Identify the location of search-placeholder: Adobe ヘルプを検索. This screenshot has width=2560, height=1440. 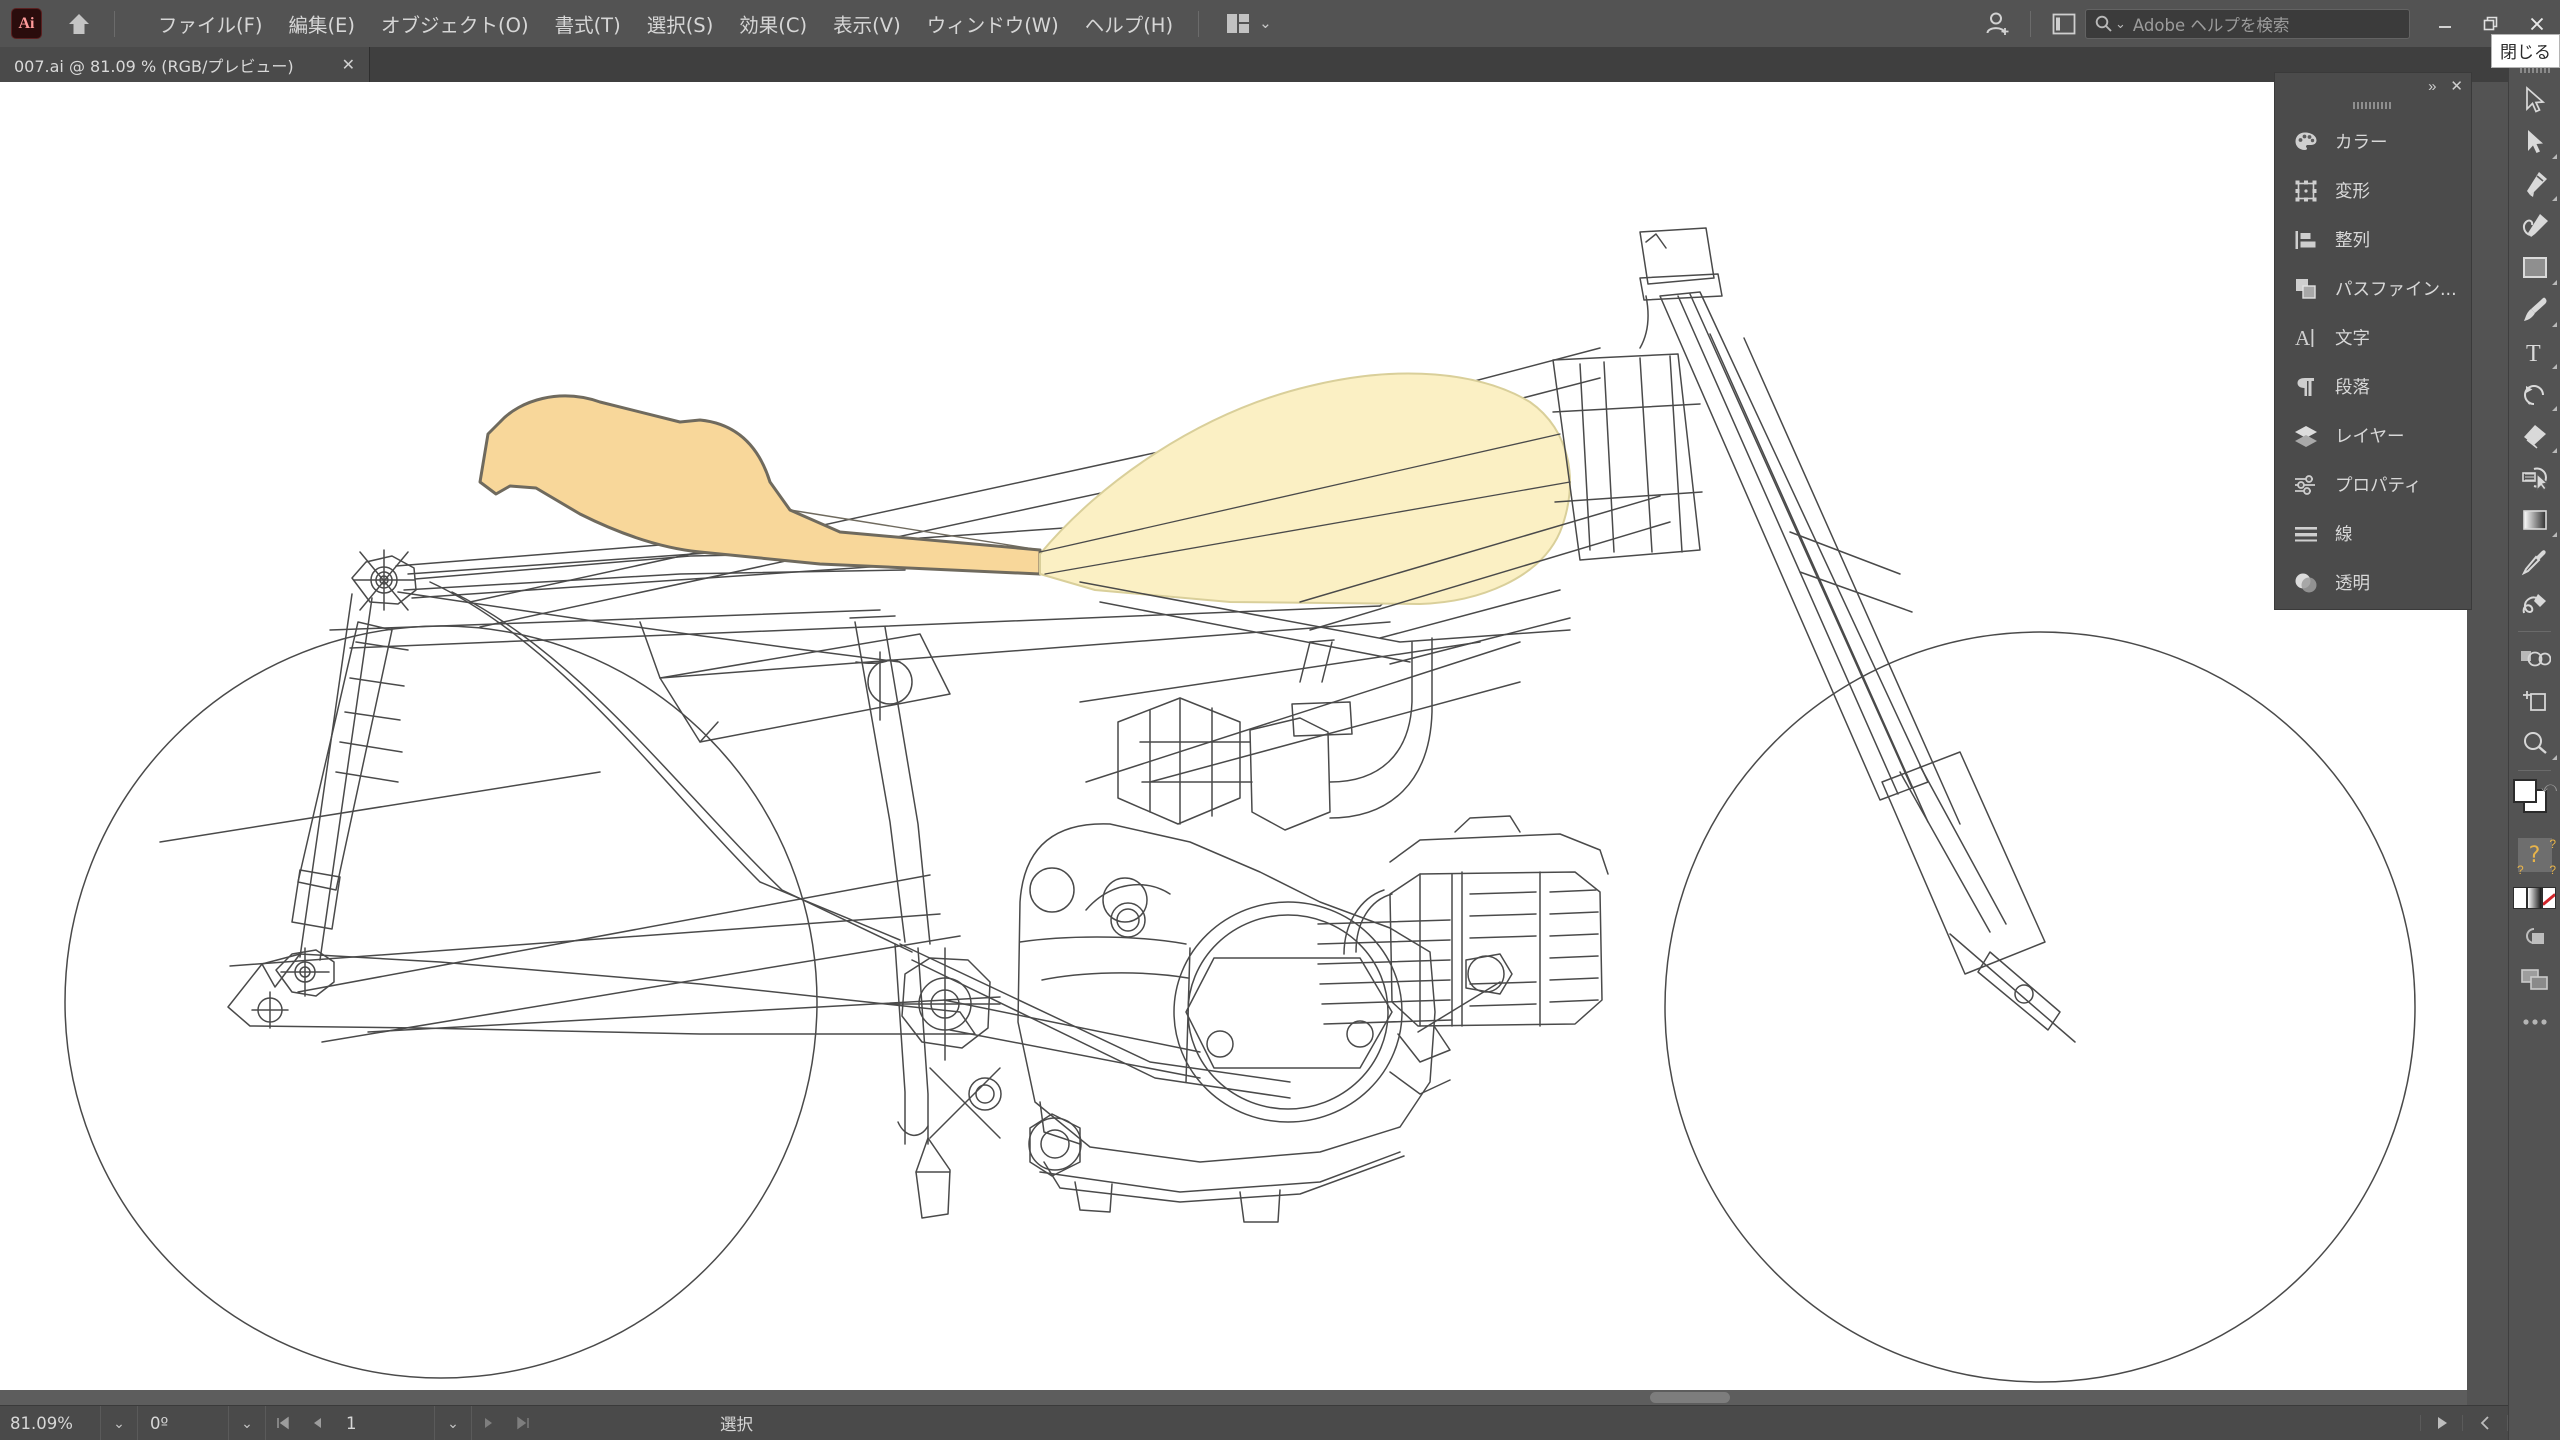
(2211, 25).